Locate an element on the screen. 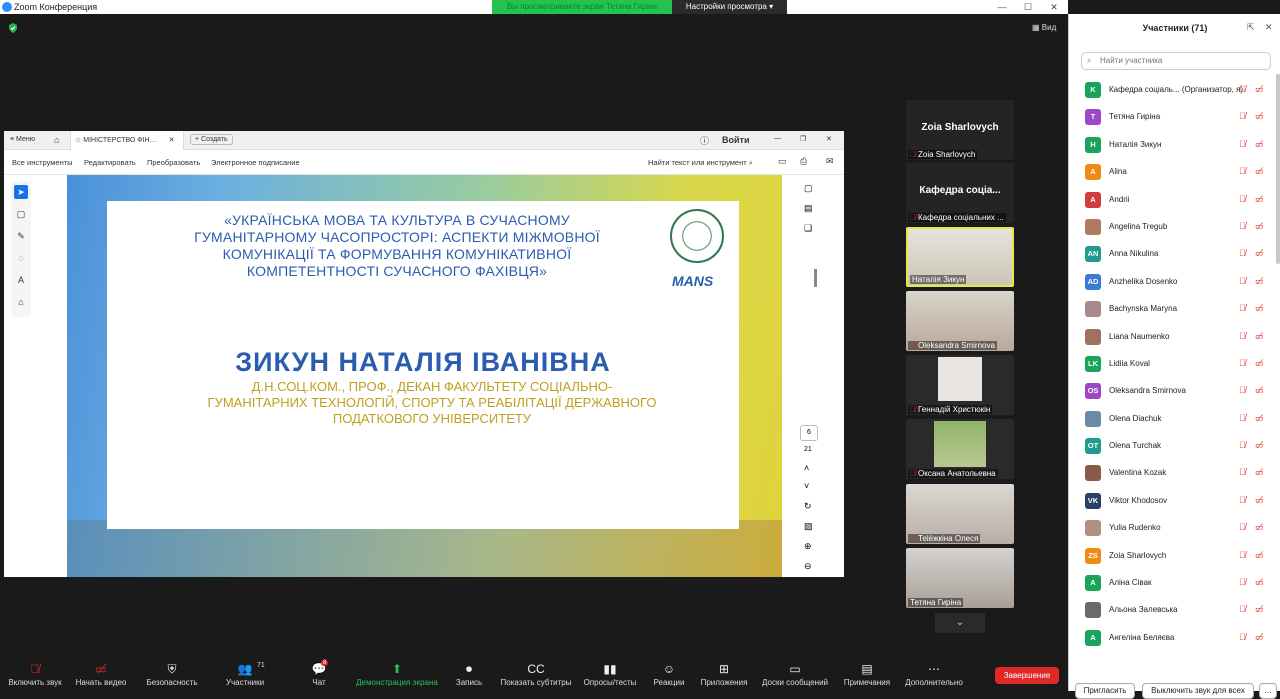 This screenshot has width=1280, height=699. participant-row: A Andrii 🎙̸ ▭̸ is located at coordinates (1174, 200).